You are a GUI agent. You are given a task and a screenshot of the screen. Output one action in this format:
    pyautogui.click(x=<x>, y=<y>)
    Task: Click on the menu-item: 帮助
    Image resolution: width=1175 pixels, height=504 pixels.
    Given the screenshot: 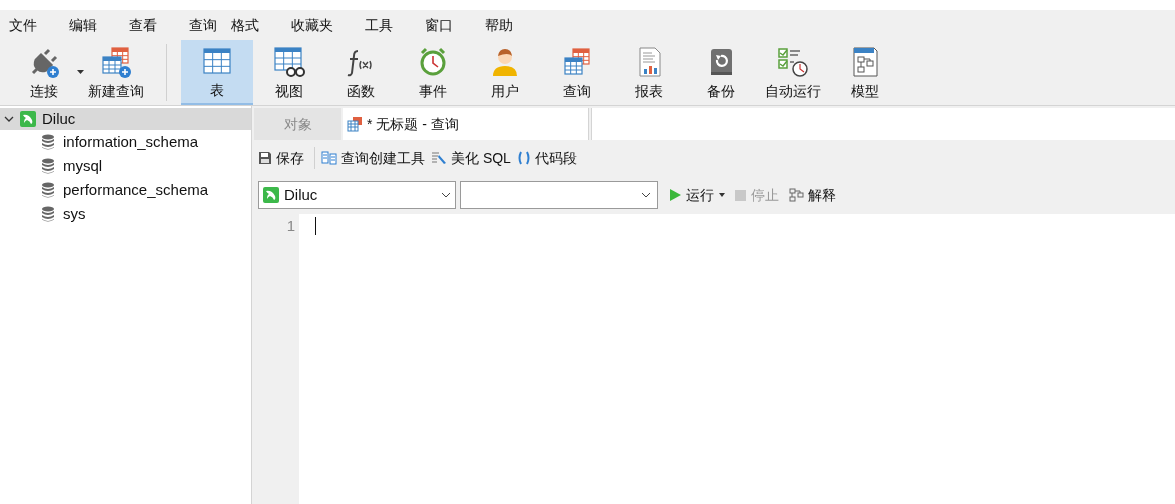 What is the action you would take?
    pyautogui.click(x=499, y=25)
    